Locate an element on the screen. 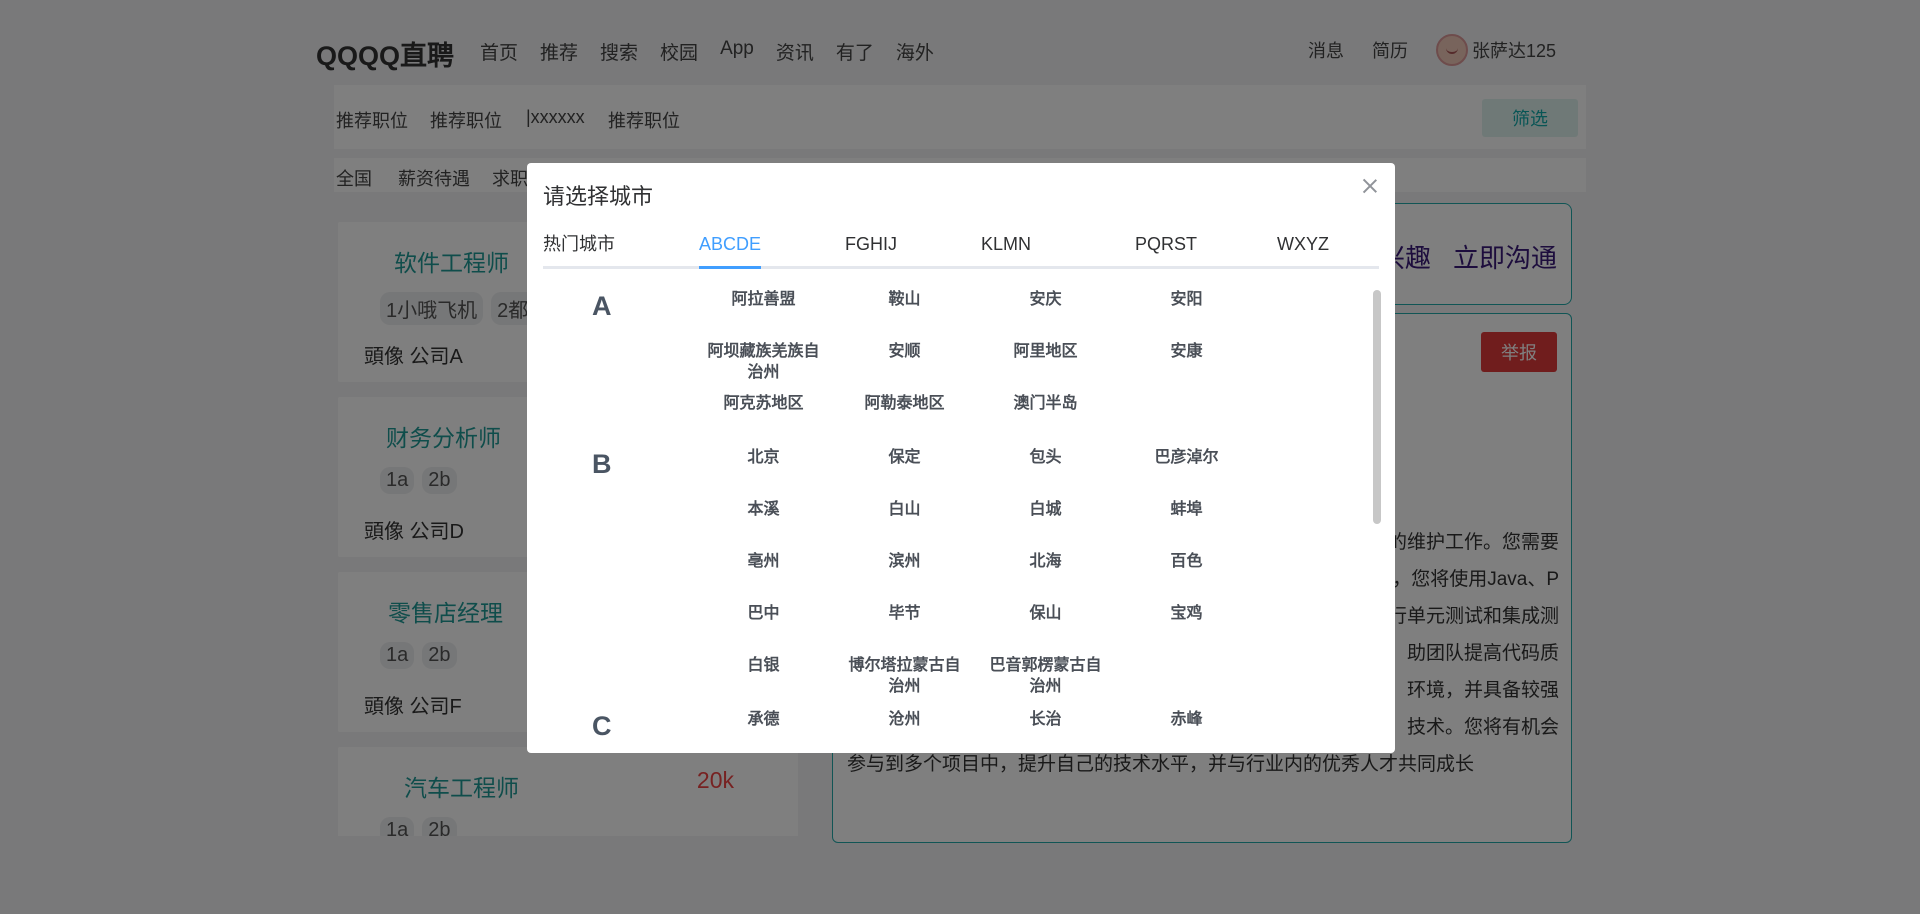  city-option: 安庆 is located at coordinates (1045, 315).